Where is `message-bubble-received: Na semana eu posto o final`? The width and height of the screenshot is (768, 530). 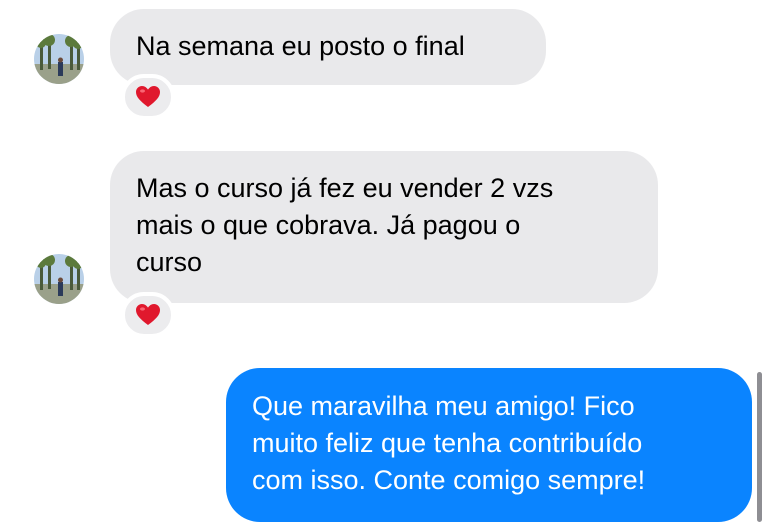 message-bubble-received: Na semana eu posto o final is located at coordinates (328, 47).